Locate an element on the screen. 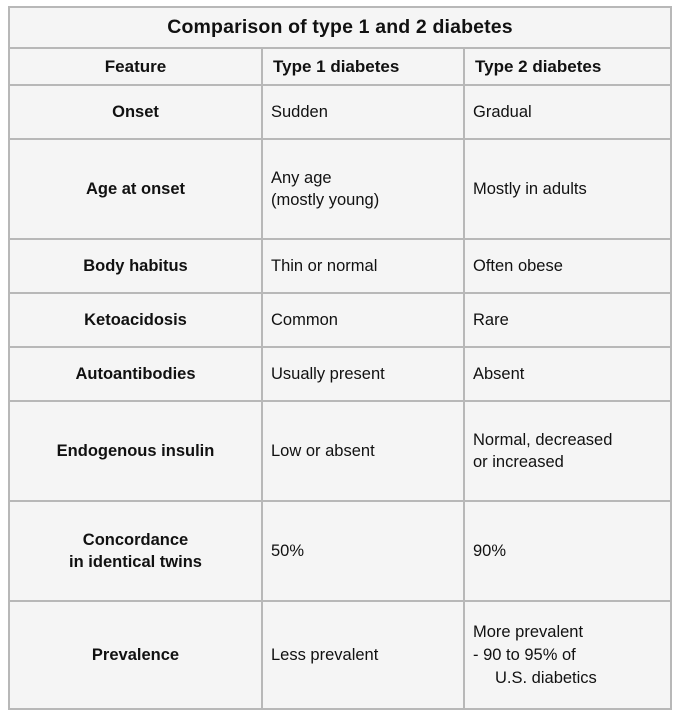 The width and height of the screenshot is (680, 710). text-line: (mostly young) is located at coordinates (325, 200).